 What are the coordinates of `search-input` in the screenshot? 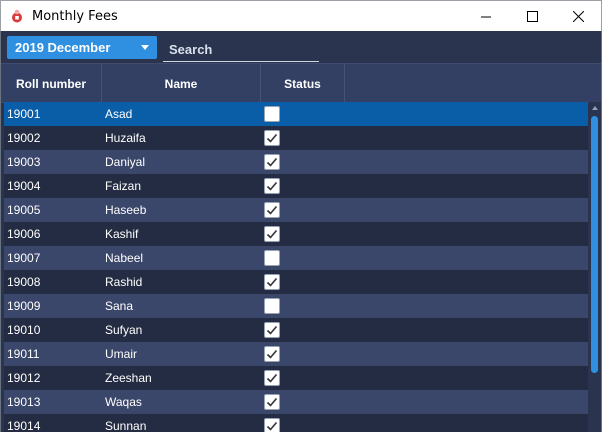 It's located at (241, 50).